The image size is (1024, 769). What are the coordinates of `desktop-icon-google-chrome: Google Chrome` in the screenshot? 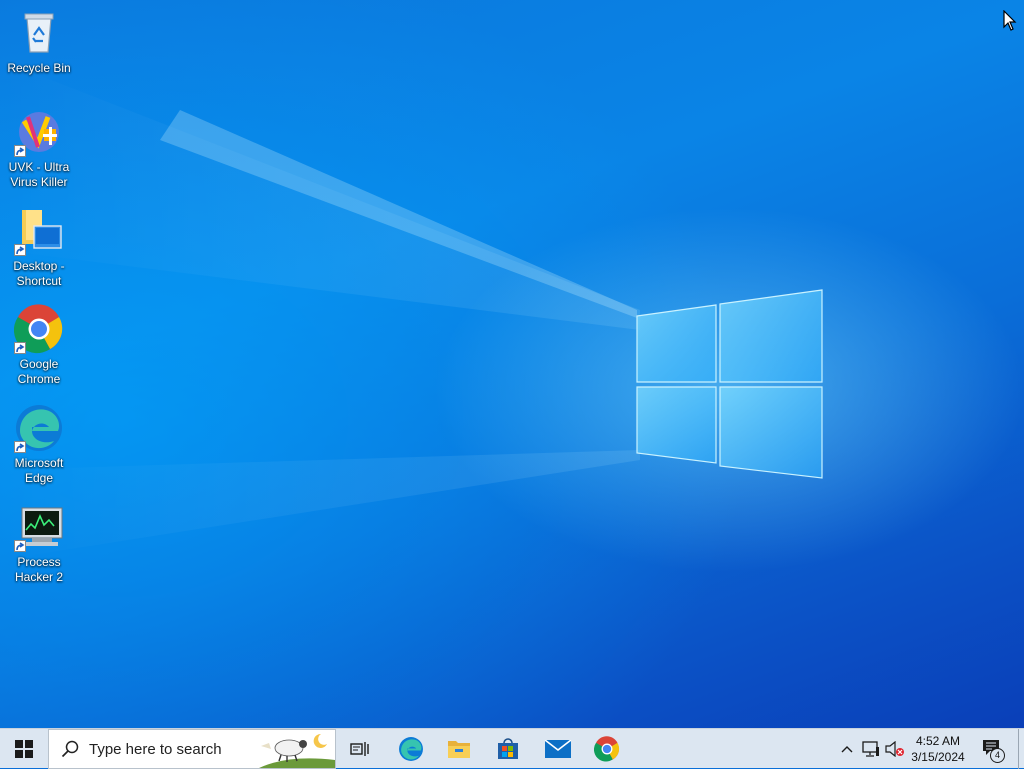 It's located at (39, 345).